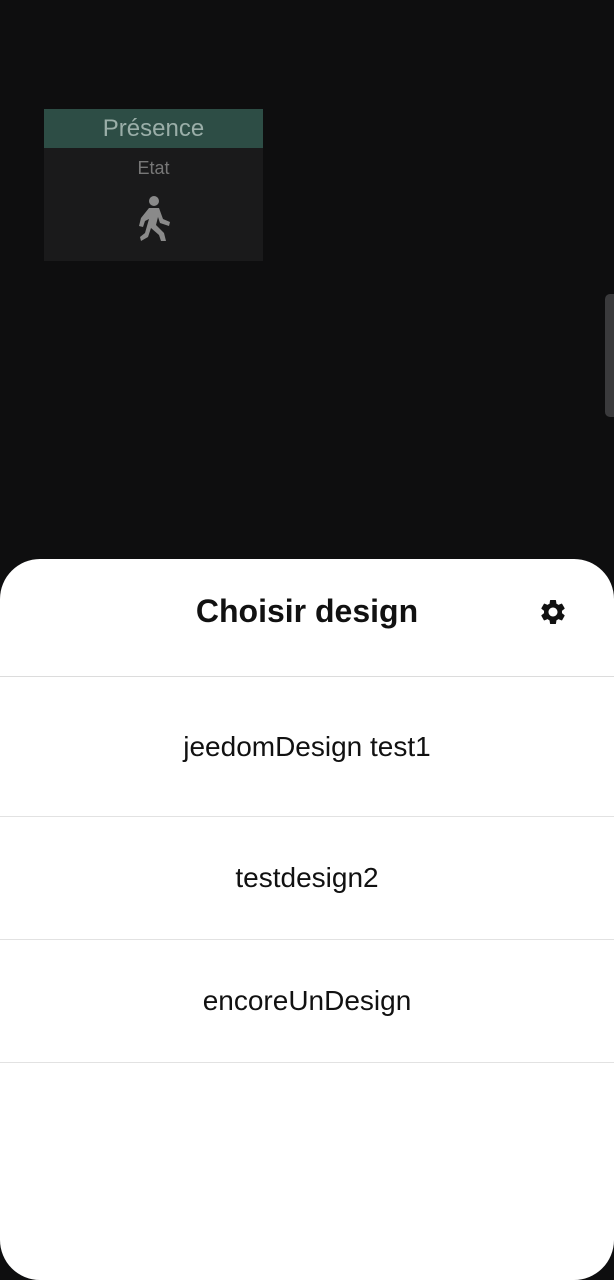  Describe the element at coordinates (154, 218) in the screenshot. I see `person-walking-icon` at that location.